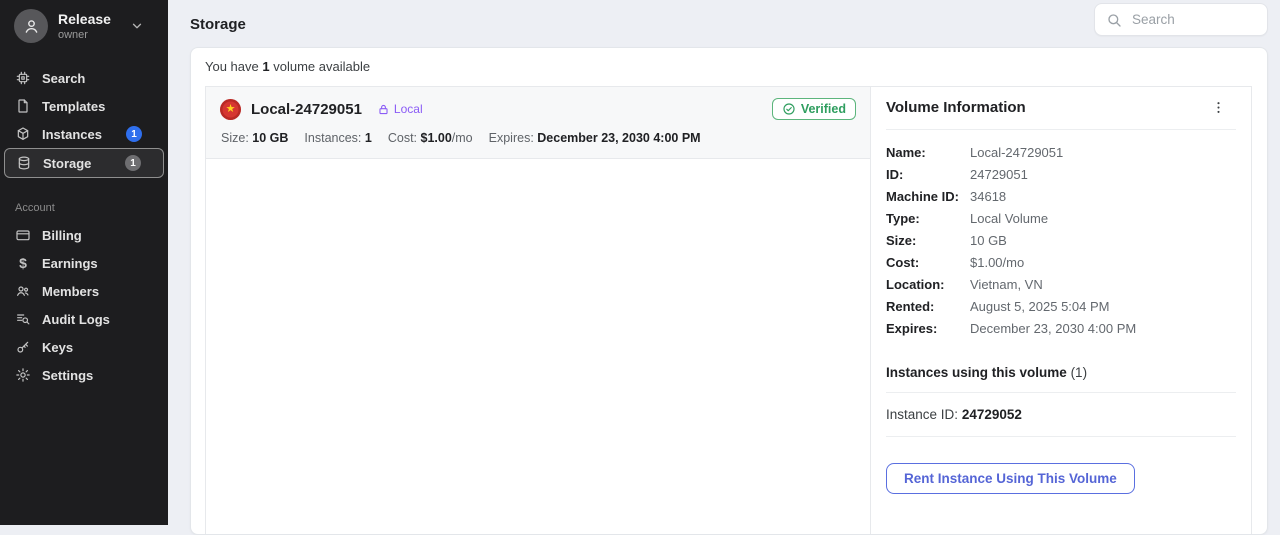 This screenshot has height=535, width=1280. I want to click on sidebar-item-instances: Instances 1, so click(84, 134).